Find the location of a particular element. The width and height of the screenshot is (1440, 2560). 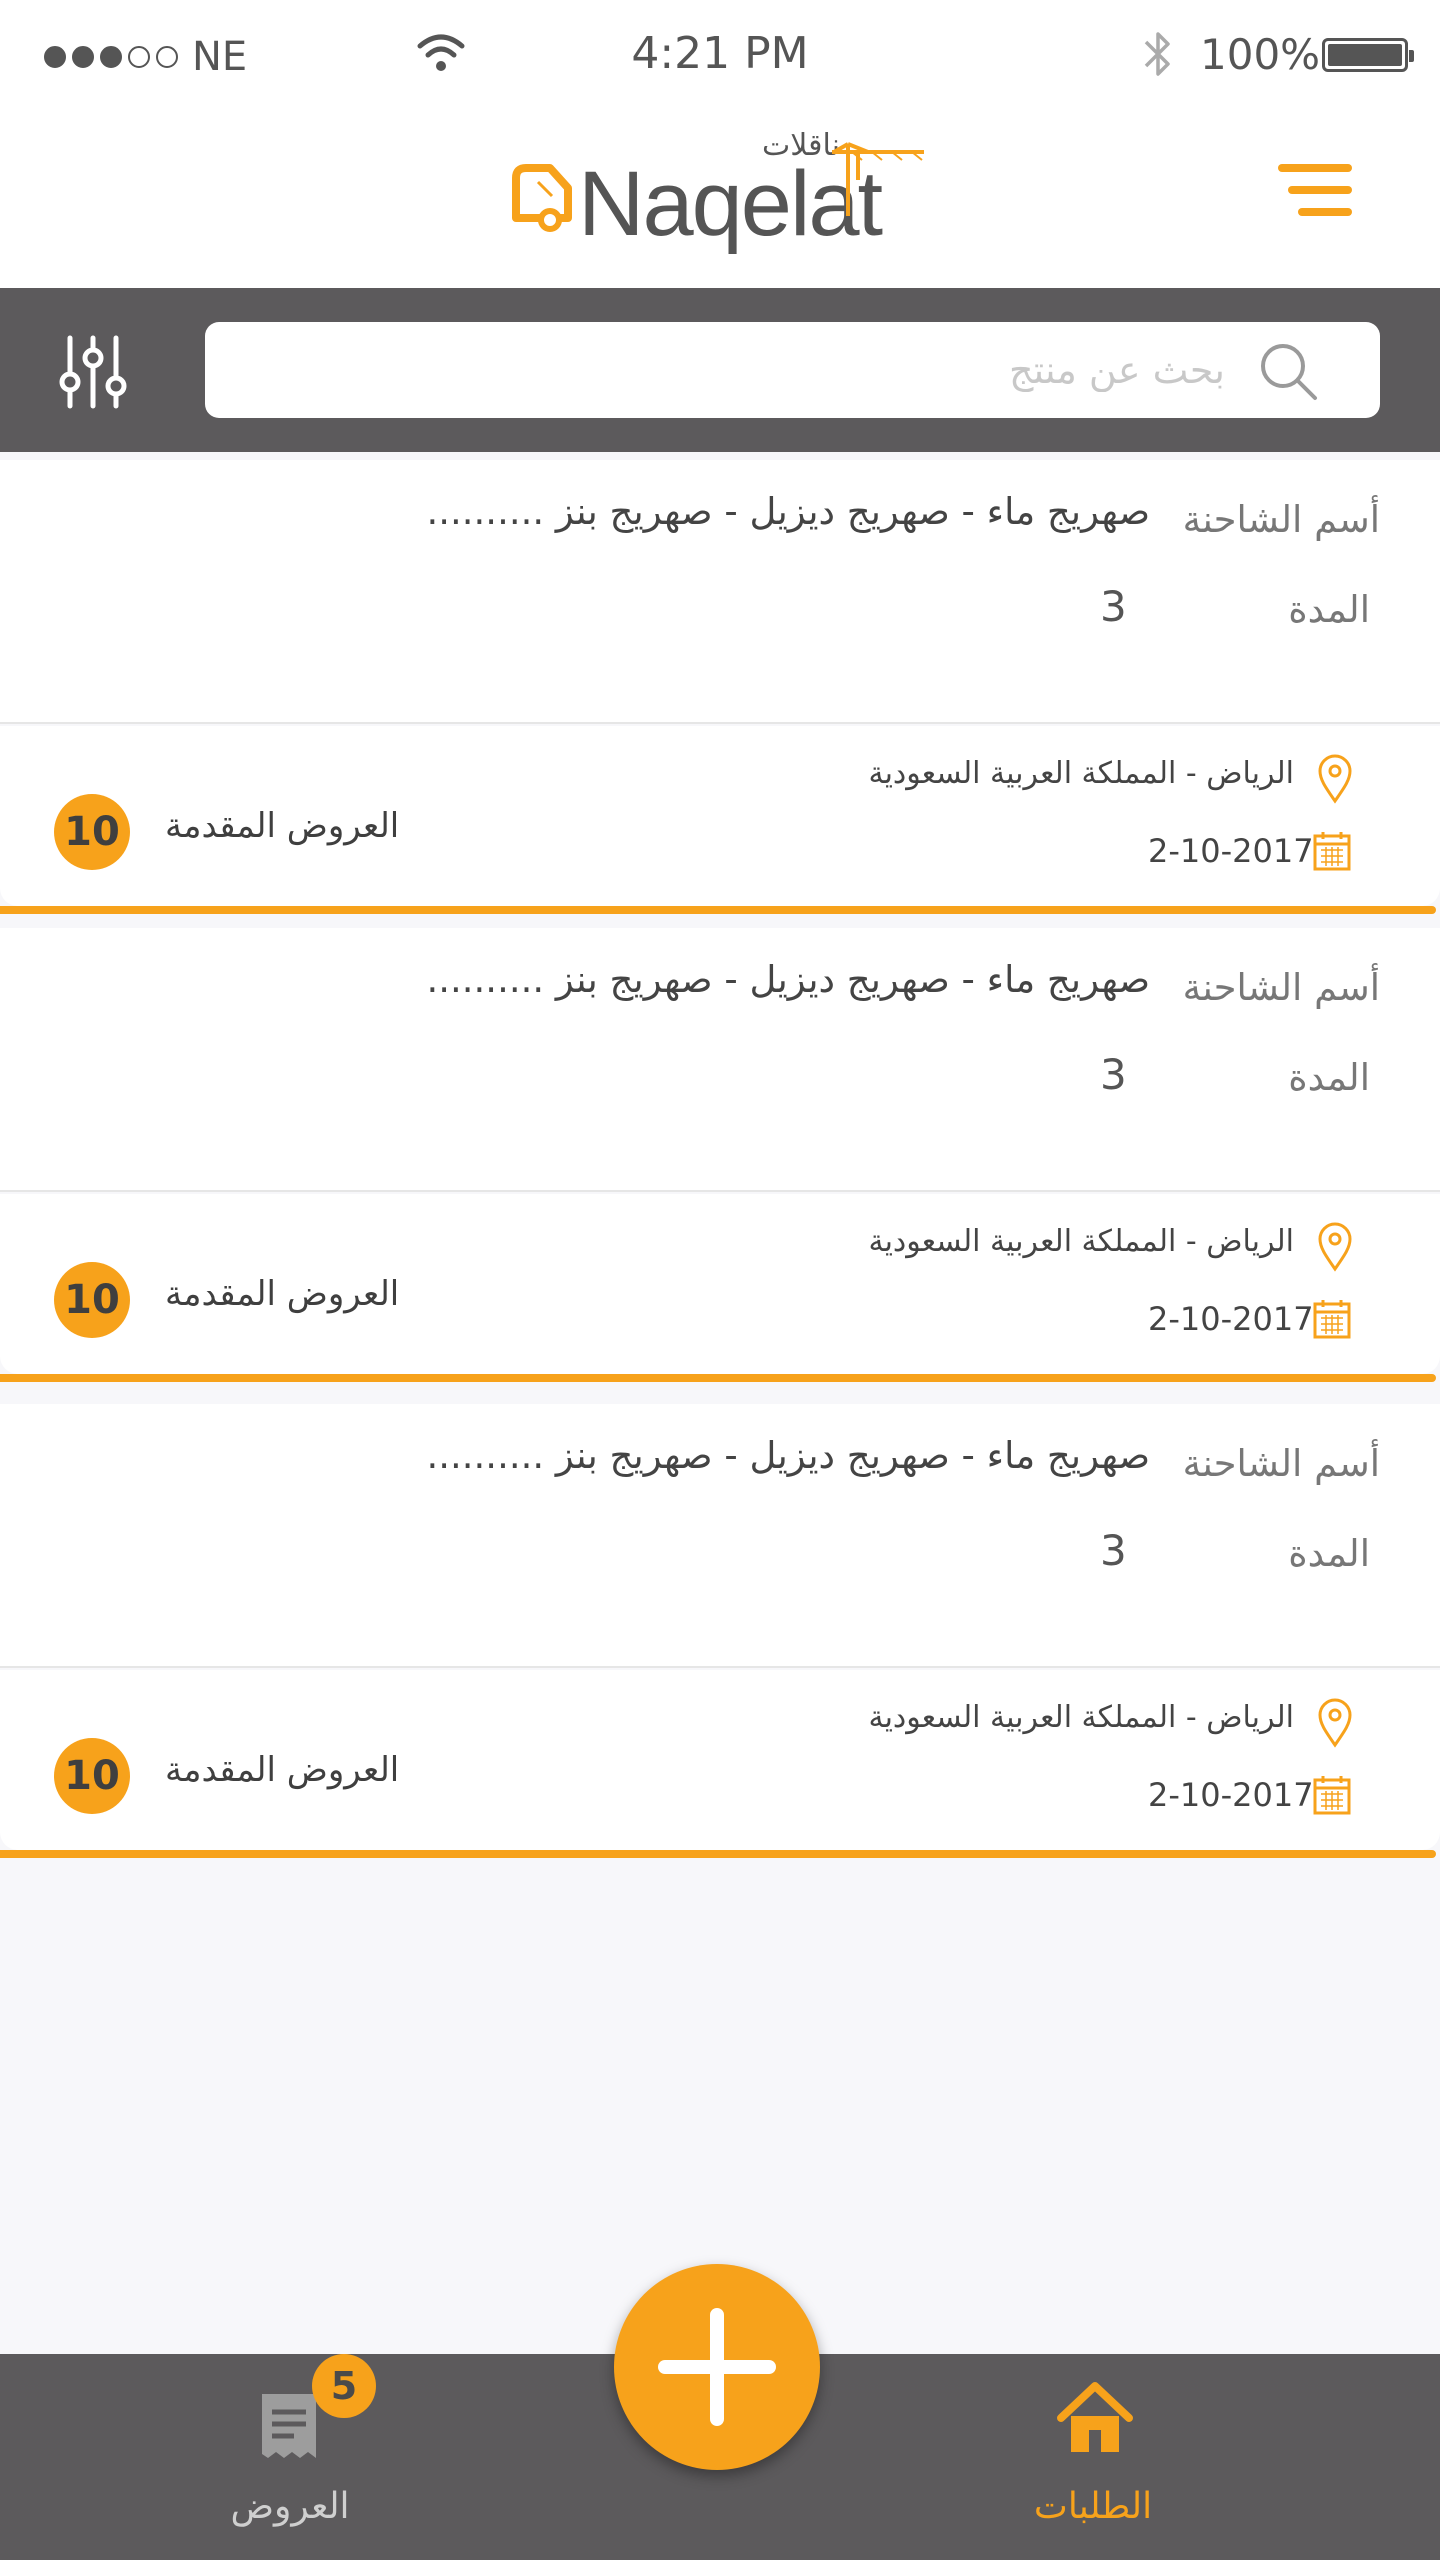

home-icon is located at coordinates (1095, 2417).